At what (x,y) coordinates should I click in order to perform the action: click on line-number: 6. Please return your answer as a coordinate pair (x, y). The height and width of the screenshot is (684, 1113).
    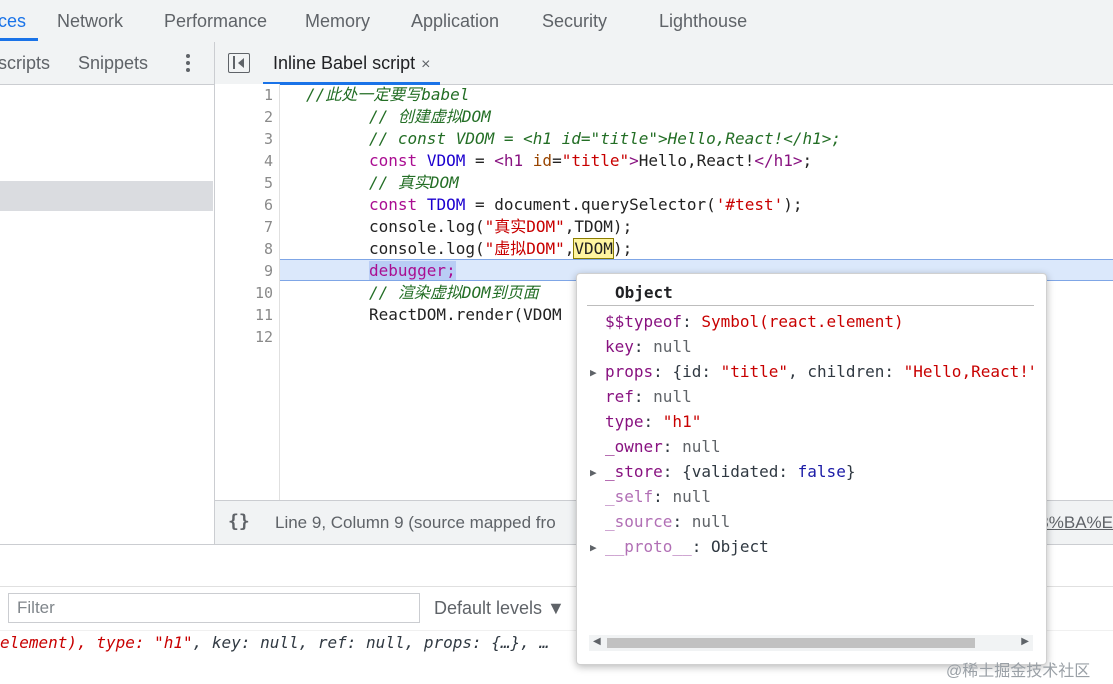
    Looking at the image, I should click on (248, 205).